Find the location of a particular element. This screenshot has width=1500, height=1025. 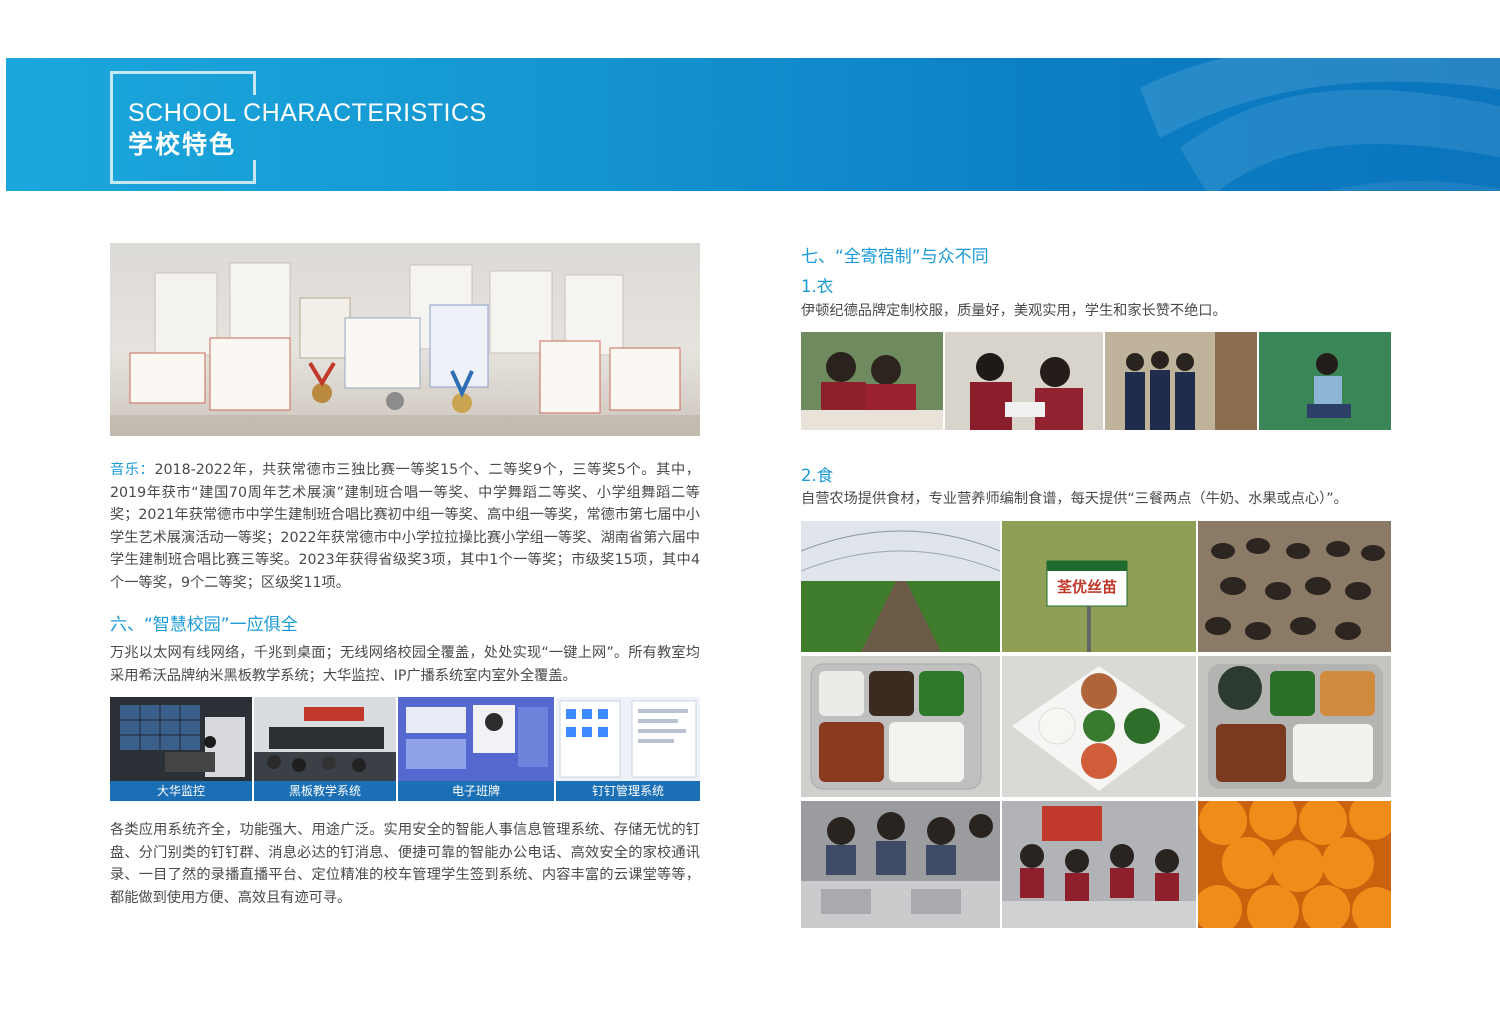

chickens-photo is located at coordinates (1294, 586).